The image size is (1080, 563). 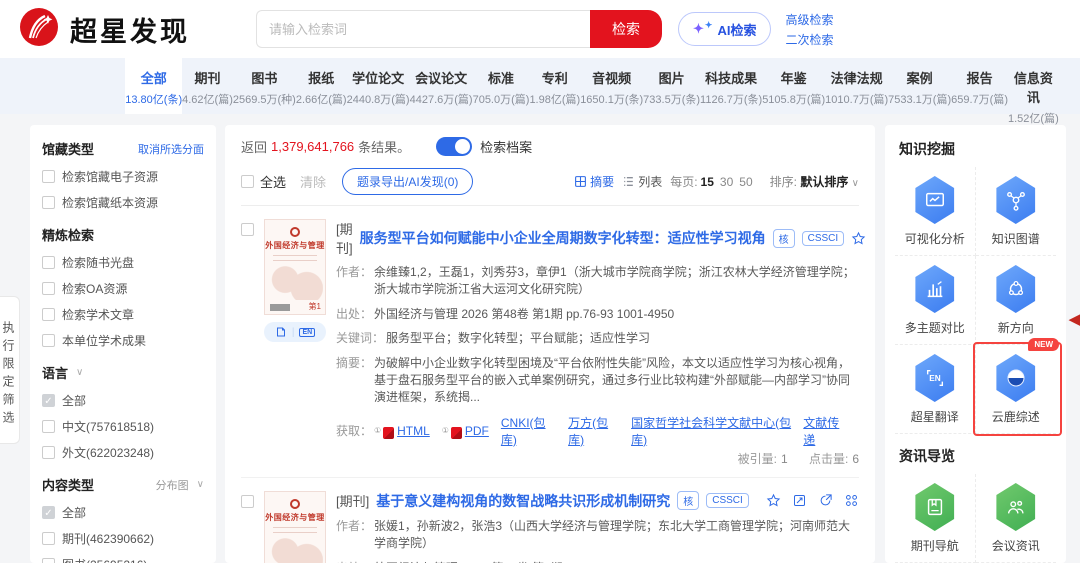 I want to click on filter-option: 期刊(462390662), so click(x=123, y=538).